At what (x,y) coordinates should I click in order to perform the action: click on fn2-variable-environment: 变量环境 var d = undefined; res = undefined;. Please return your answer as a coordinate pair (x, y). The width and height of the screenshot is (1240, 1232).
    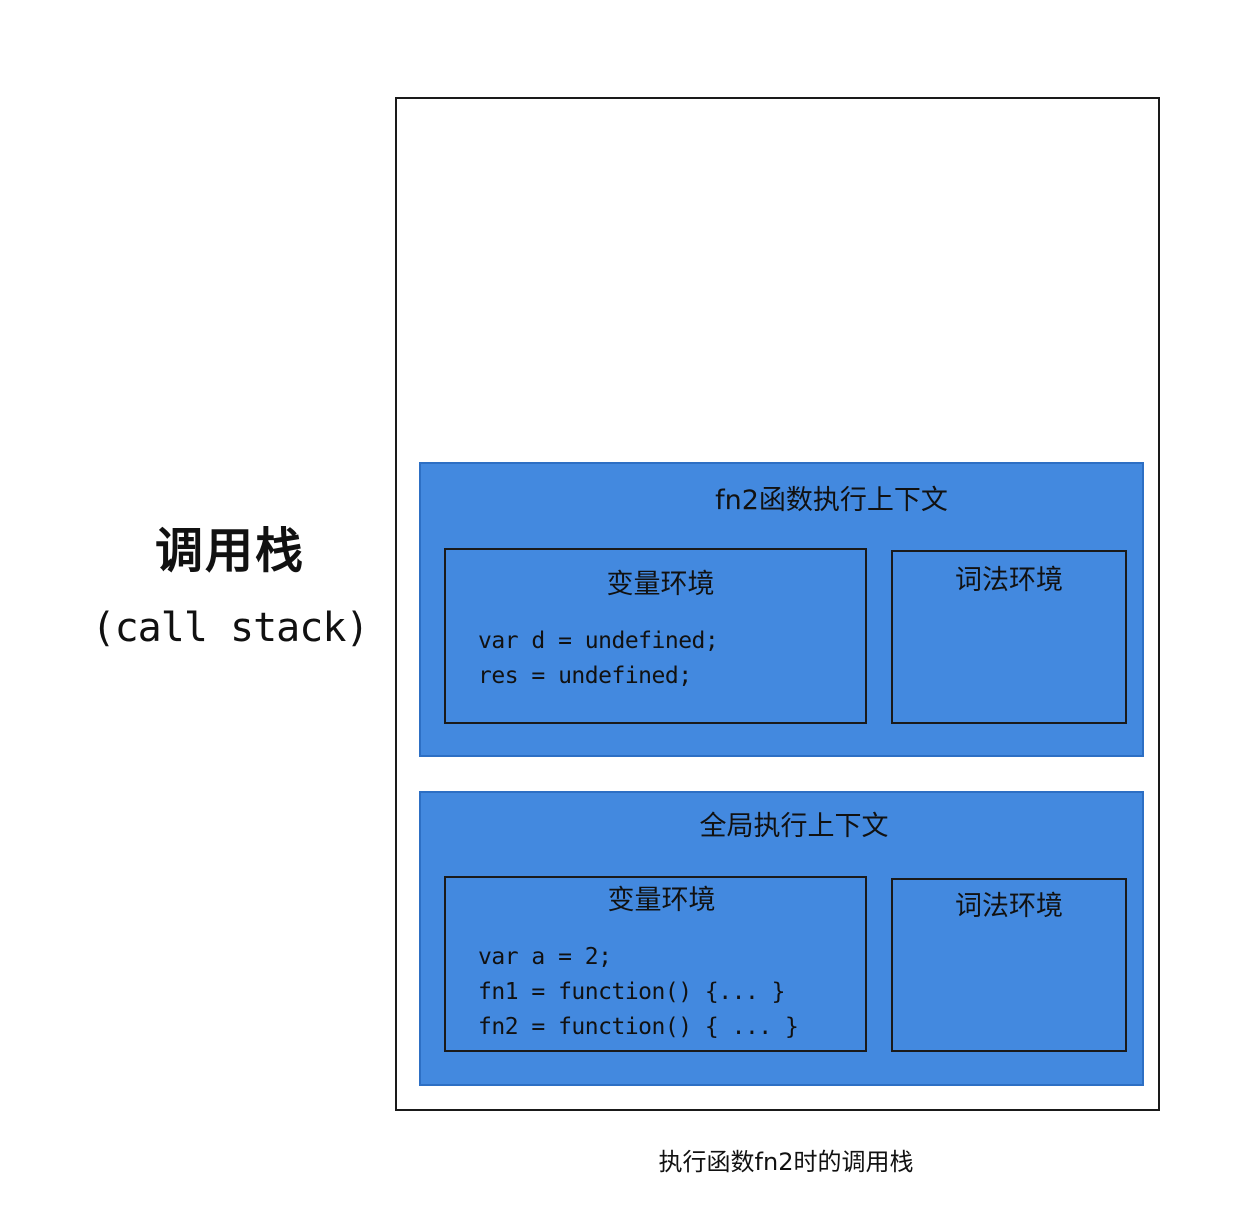
    Looking at the image, I should click on (655, 636).